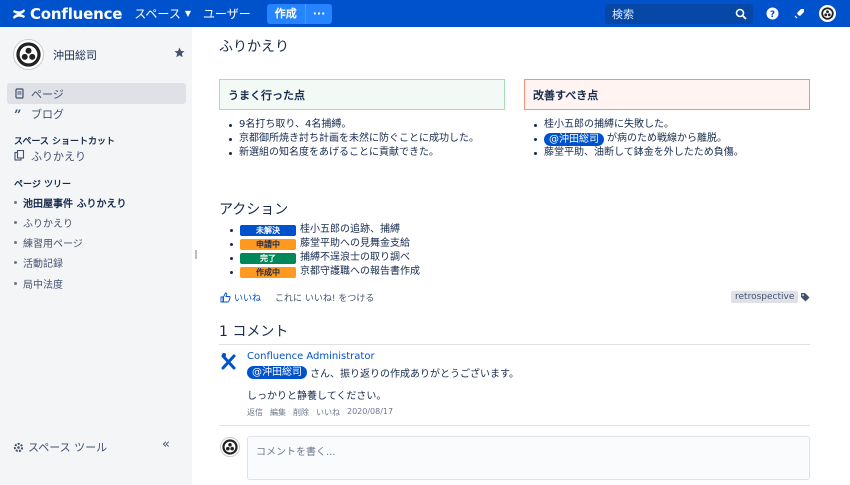  I want to click on action-item: 作成中 京都守護職への報告書作成, so click(325, 272).